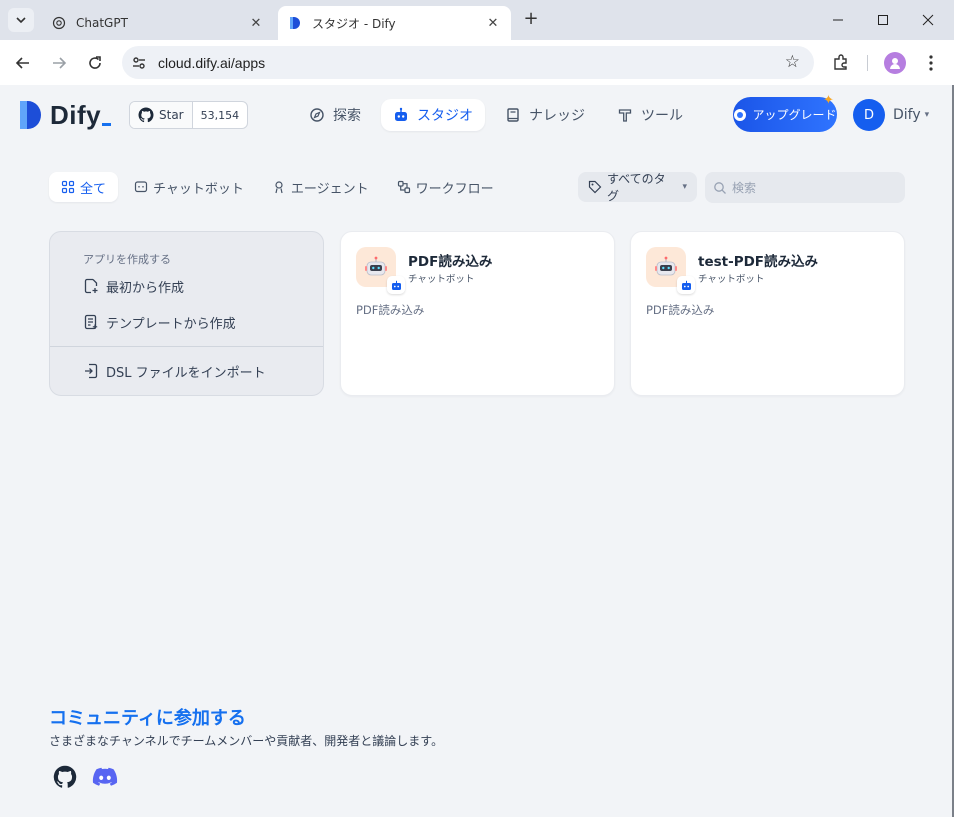 Image resolution: width=954 pixels, height=817 pixels. Describe the element at coordinates (794, 115) in the screenshot. I see `upgrade-label: アップグレード` at that location.